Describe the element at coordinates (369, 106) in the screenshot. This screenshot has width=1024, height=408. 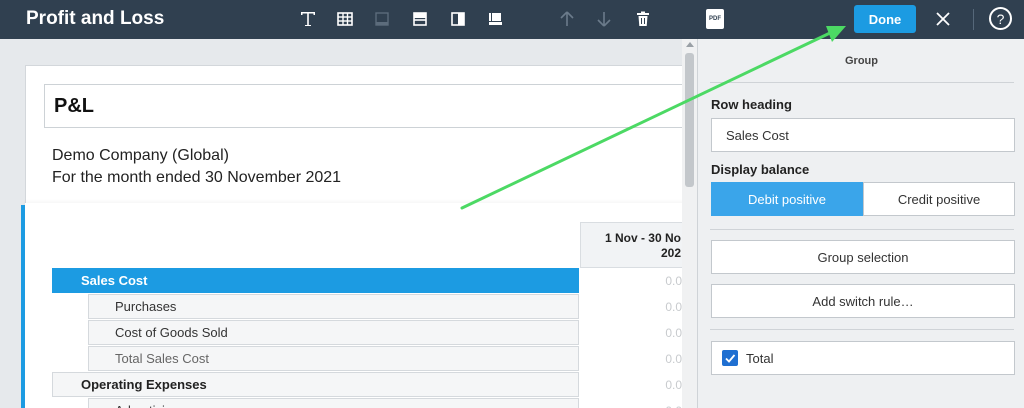
I see `report-heading-box: P&L` at that location.